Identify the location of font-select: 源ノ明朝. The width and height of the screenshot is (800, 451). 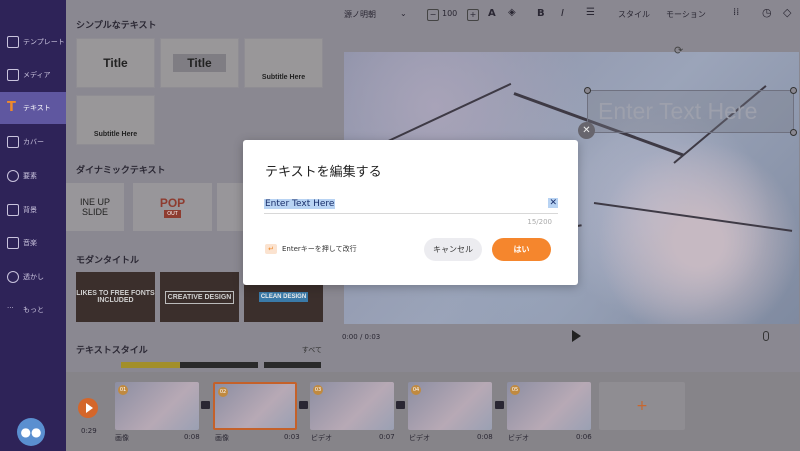
(360, 14).